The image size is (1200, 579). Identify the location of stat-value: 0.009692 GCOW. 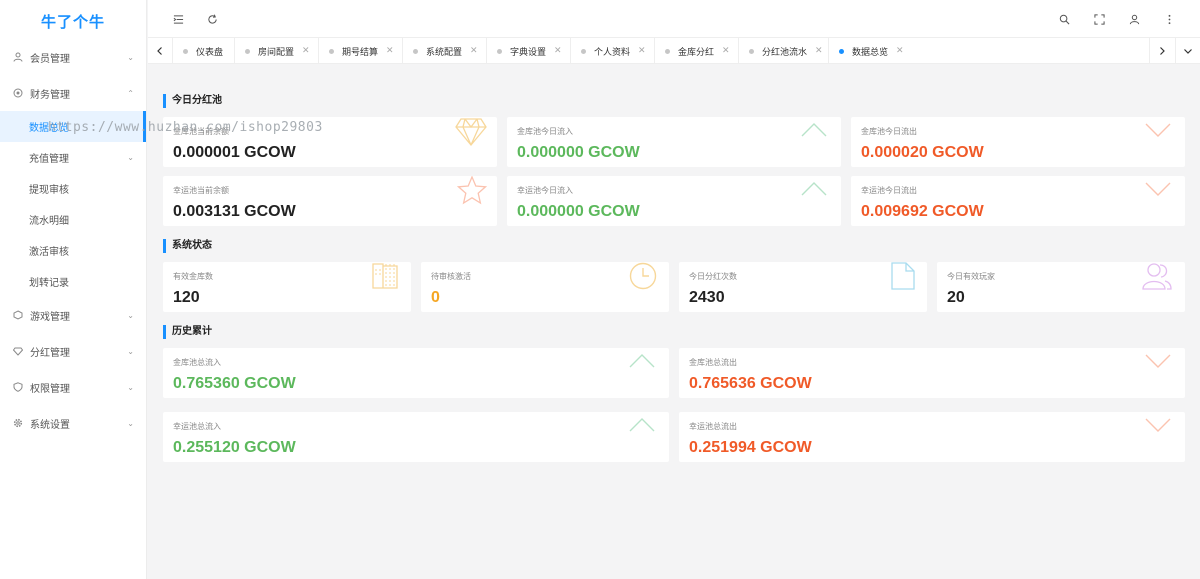
(922, 211).